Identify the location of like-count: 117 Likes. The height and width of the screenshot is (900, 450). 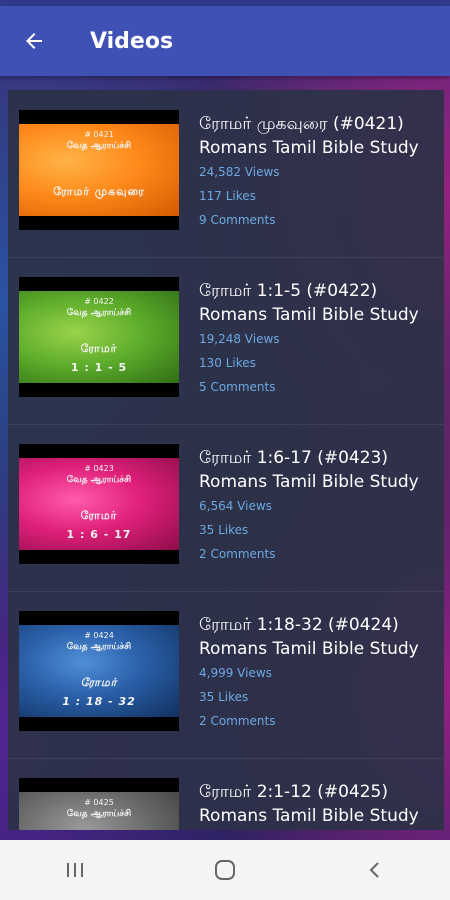
(227, 196).